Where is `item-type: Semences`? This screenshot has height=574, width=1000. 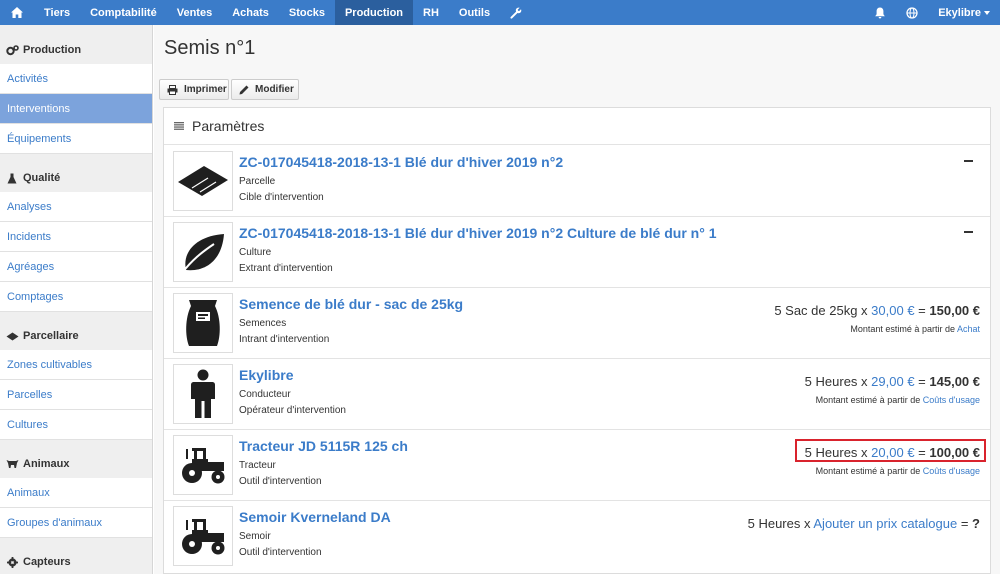 item-type: Semences is located at coordinates (263, 323).